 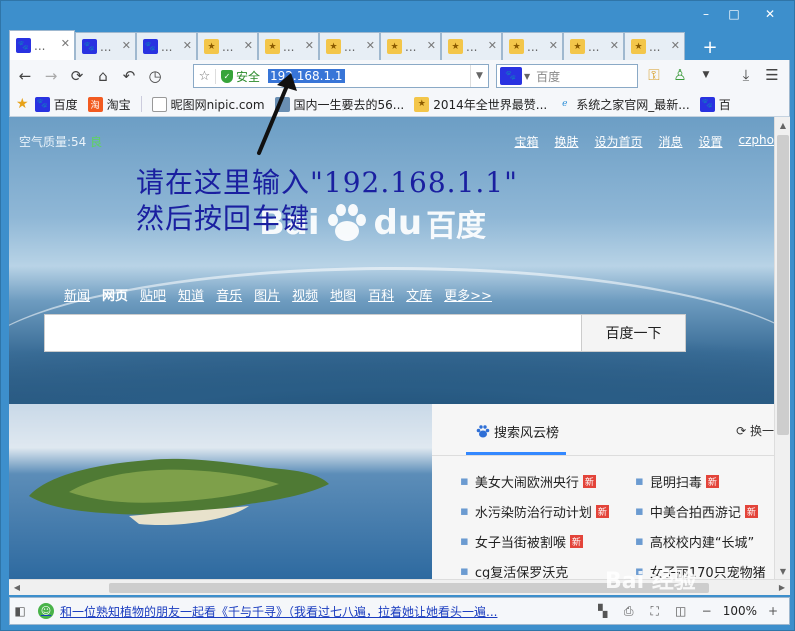 I want to click on chart-icon: ▚, so click(x=603, y=611).